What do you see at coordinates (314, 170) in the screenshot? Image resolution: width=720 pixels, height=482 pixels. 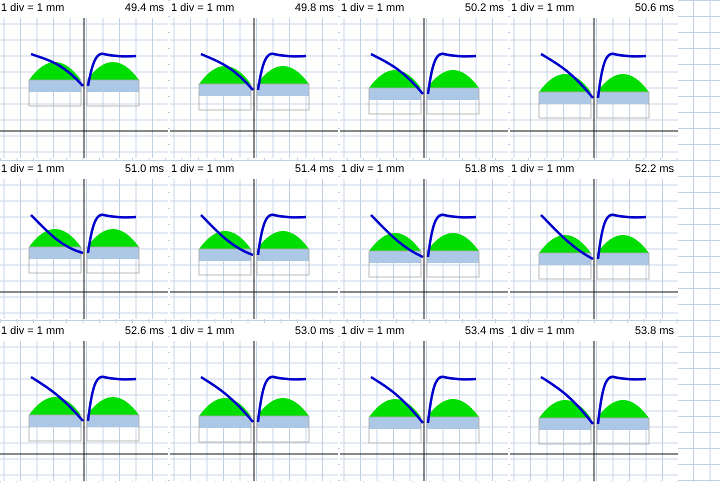 I see `time-label: 51.4 ms` at bounding box center [314, 170].